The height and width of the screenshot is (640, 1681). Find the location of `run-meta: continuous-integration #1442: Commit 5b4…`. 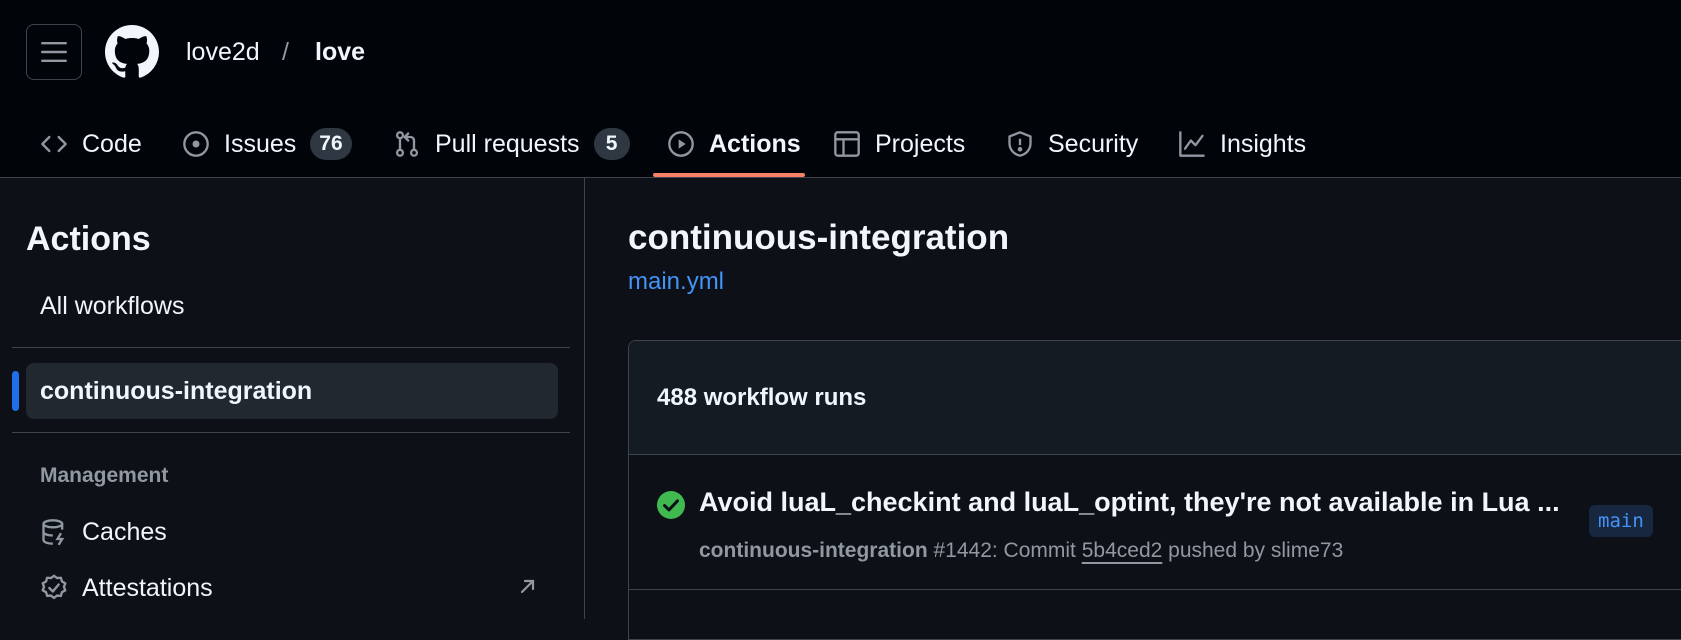

run-meta: continuous-integration #1442: Commit 5b4… is located at coordinates (1021, 551).